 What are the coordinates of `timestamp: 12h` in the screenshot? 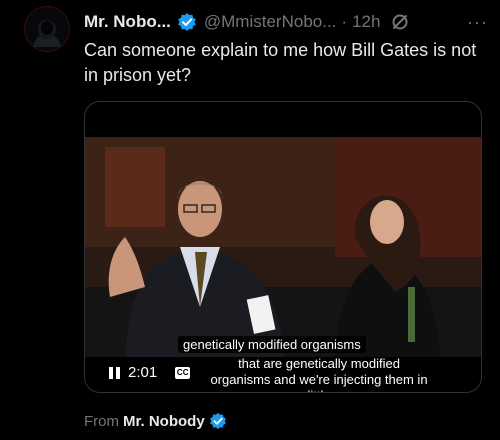 It's located at (366, 22).